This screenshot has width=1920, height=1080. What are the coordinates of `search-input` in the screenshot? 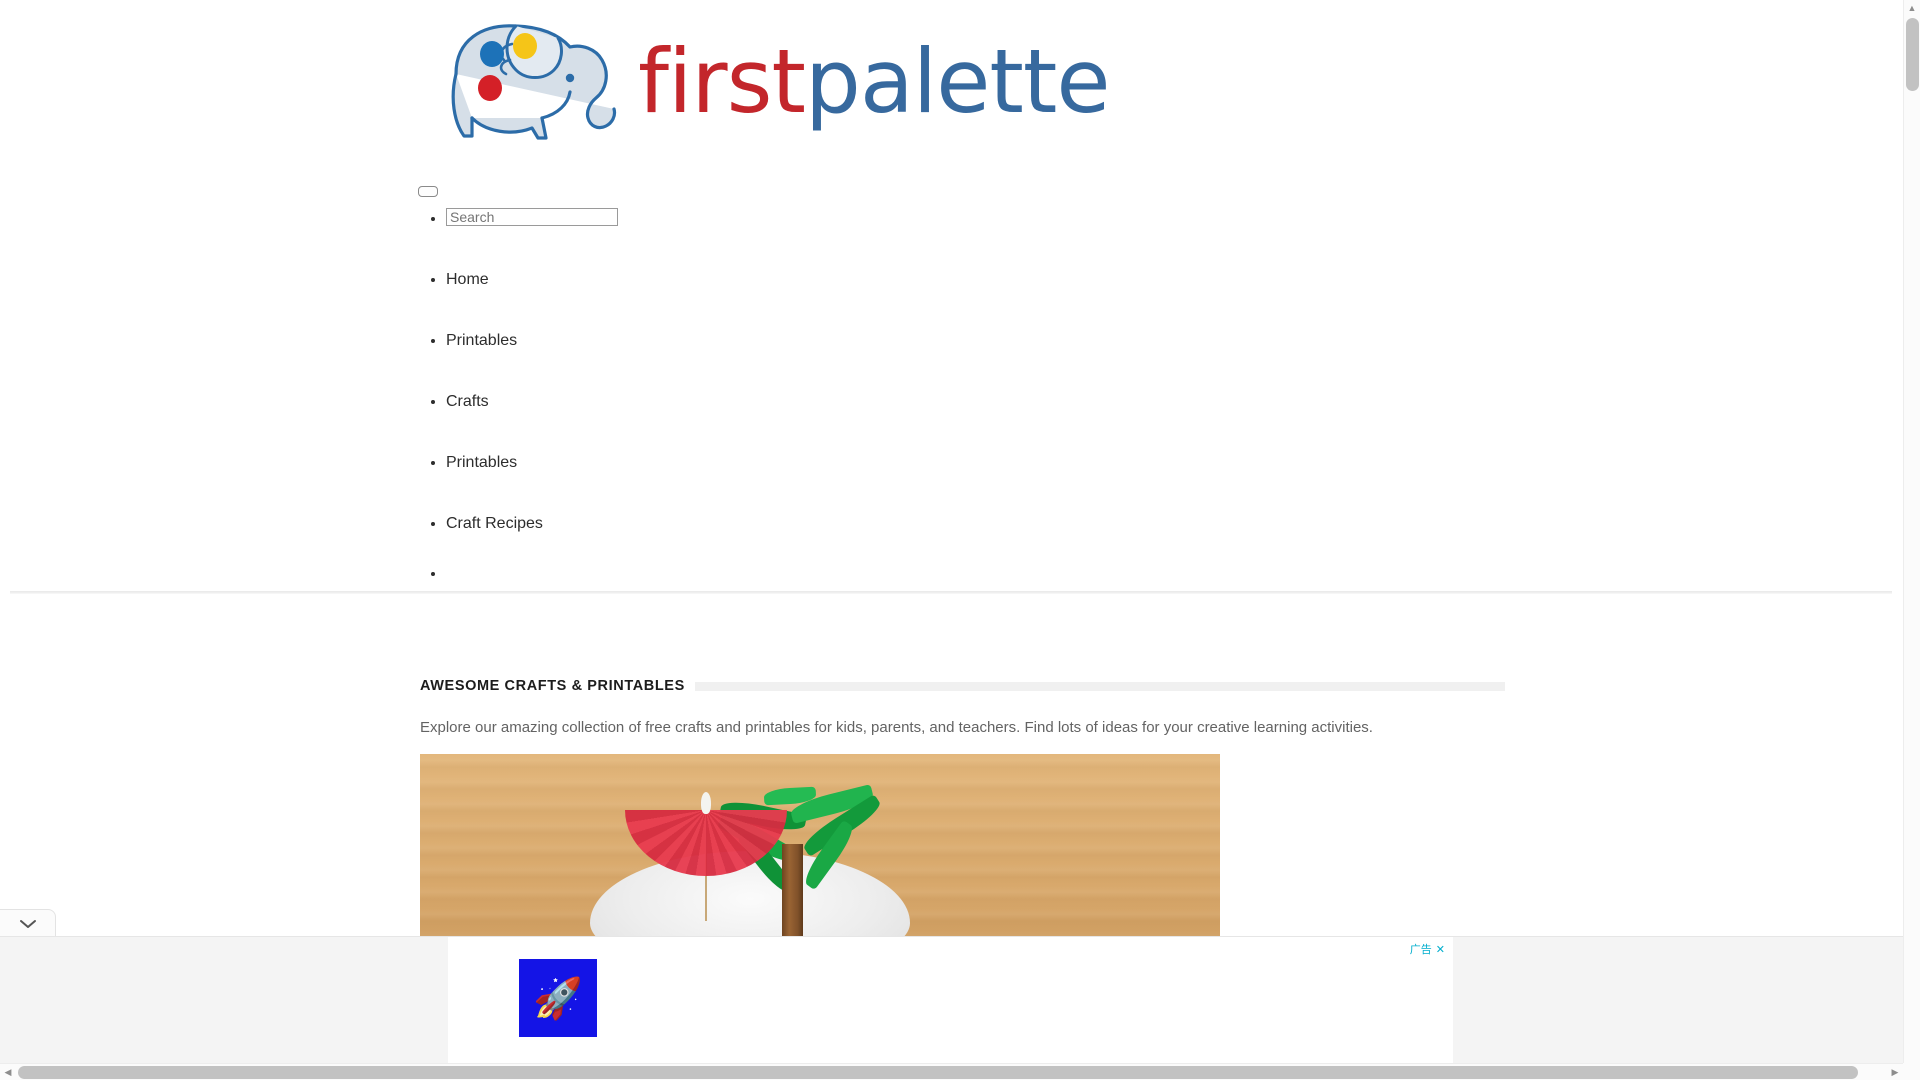 It's located at (532, 216).